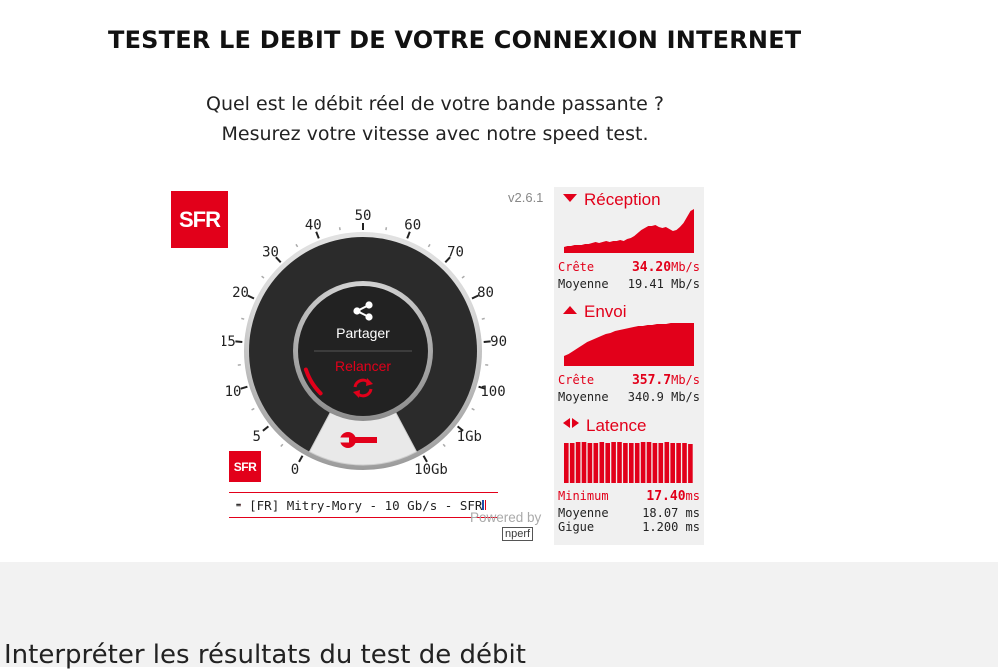 The width and height of the screenshot is (998, 670). I want to click on triangle-down-icon, so click(570, 198).